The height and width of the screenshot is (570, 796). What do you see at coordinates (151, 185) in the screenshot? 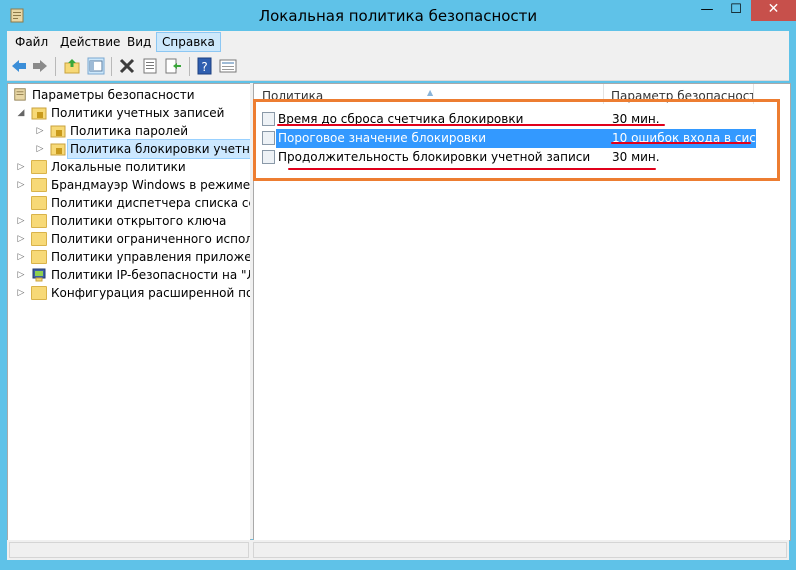
I see `tree-item-label: Брандмауэр Windows в режиме пов` at bounding box center [151, 185].